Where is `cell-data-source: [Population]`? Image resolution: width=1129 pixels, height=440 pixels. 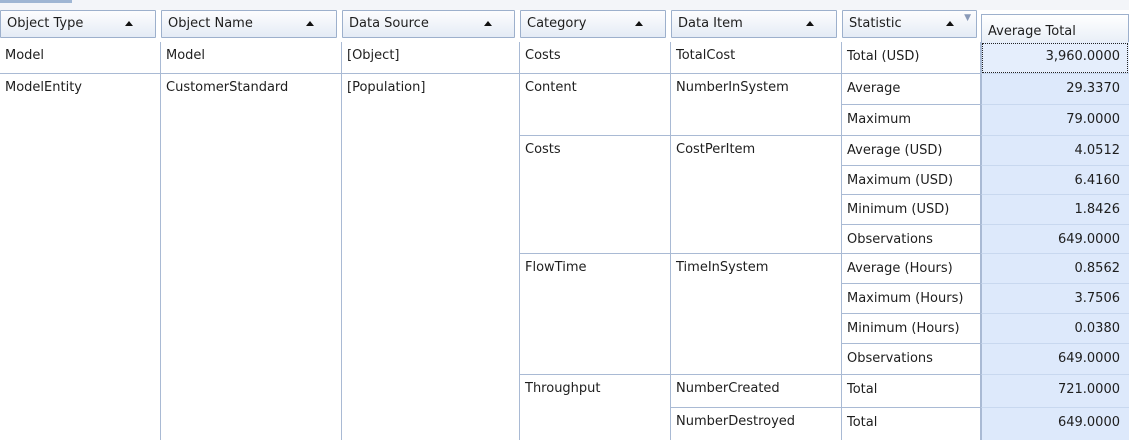
cell-data-source: [Population] is located at coordinates (431, 257).